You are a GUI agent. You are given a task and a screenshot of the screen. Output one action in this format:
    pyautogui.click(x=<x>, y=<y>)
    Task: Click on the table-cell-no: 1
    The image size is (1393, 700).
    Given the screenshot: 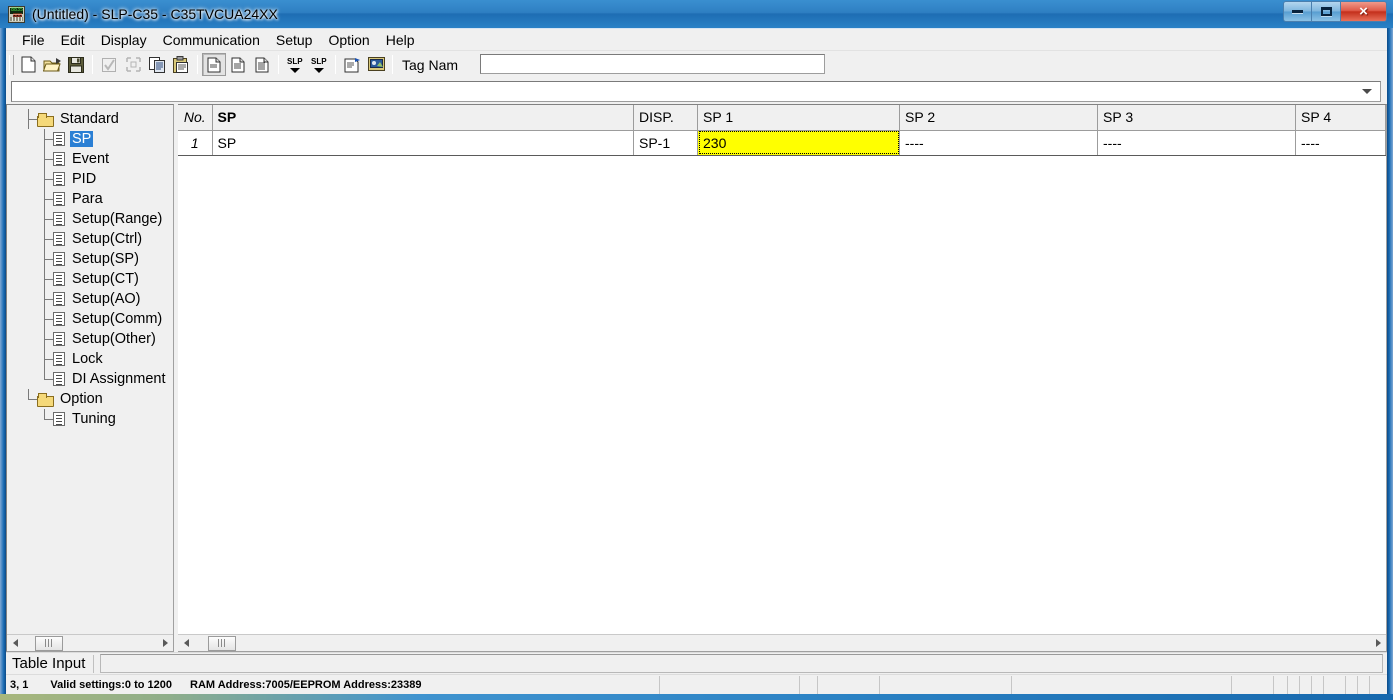 What is the action you would take?
    pyautogui.click(x=195, y=143)
    